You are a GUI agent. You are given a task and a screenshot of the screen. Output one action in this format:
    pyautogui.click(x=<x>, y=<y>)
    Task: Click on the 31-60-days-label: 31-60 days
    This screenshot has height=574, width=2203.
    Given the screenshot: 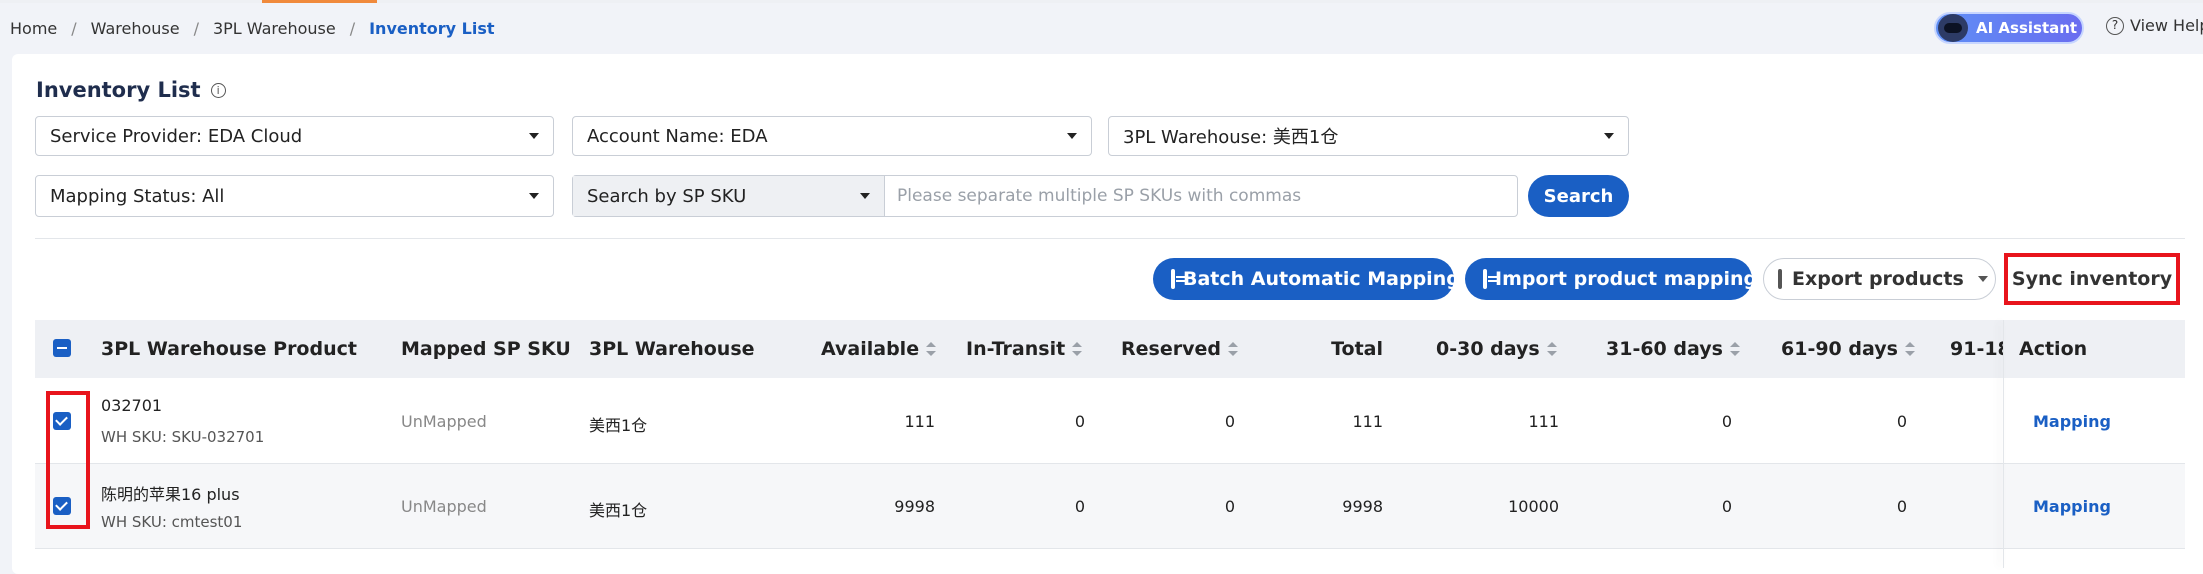 What is the action you would take?
    pyautogui.click(x=1664, y=349)
    